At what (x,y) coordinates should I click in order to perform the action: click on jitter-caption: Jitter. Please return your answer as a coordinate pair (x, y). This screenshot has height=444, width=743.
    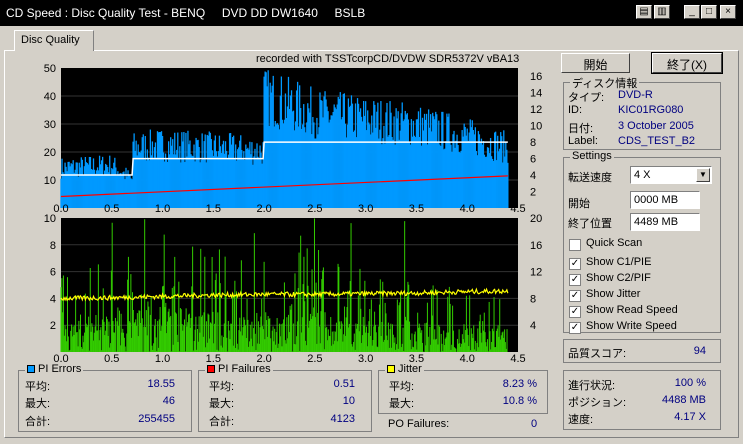
    Looking at the image, I should click on (404, 369).